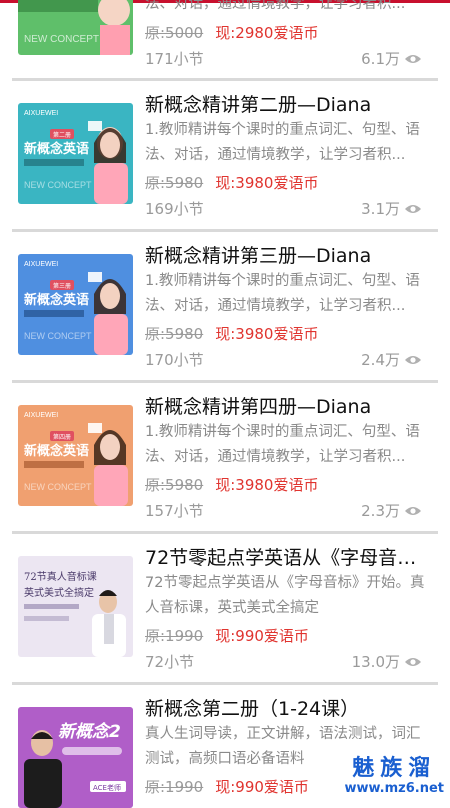 The width and height of the screenshot is (450, 808). Describe the element at coordinates (380, 360) in the screenshot. I see `view-count-value: 2.4万` at that location.